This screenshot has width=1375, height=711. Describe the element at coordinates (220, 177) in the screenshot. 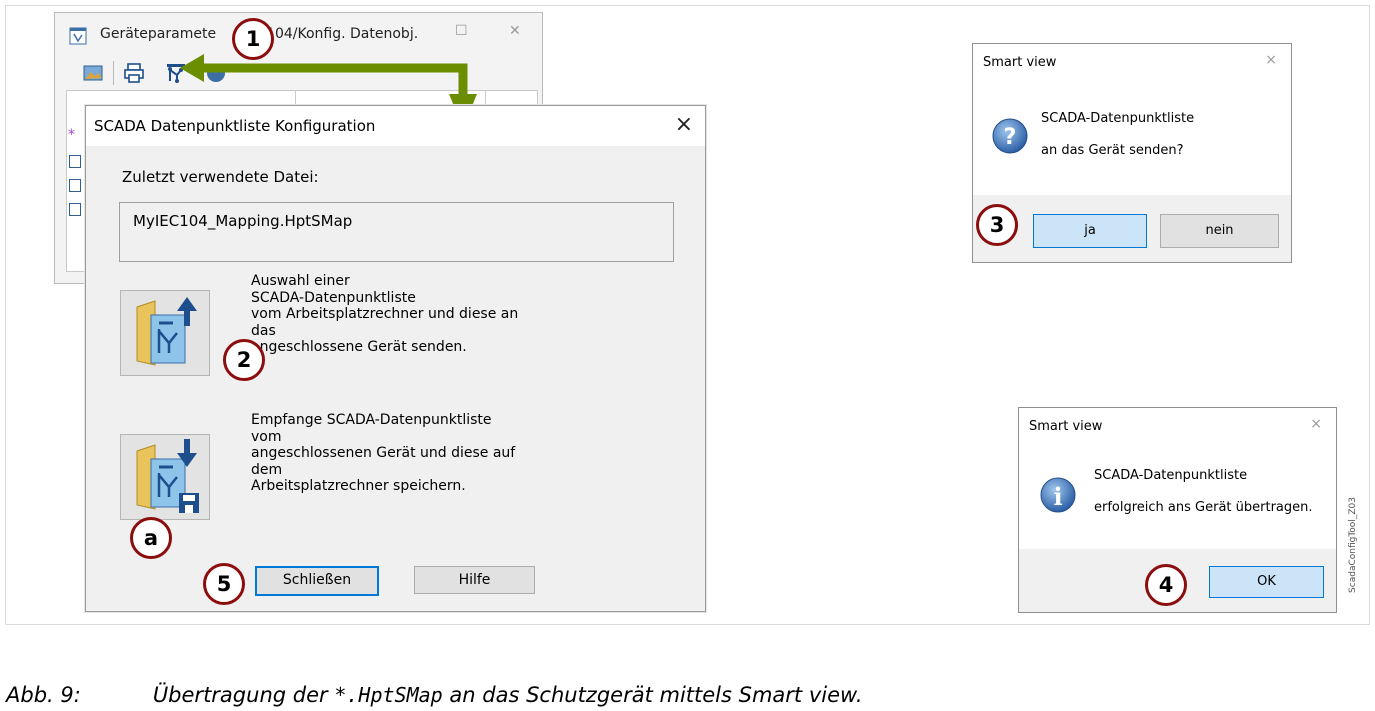

I see `last-file-label: Zuletzt verwendete Datei:` at that location.